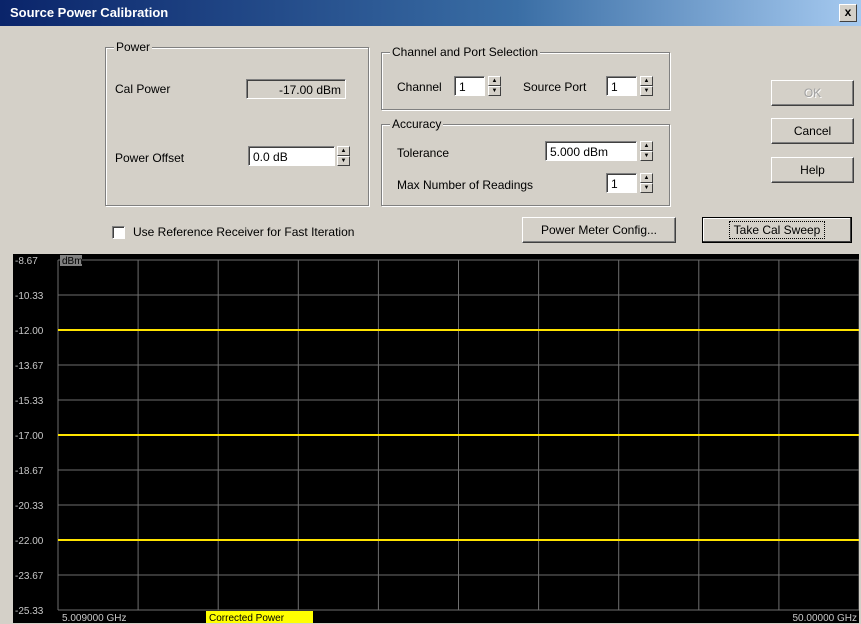  I want to click on channel-field: 1, so click(469, 86).